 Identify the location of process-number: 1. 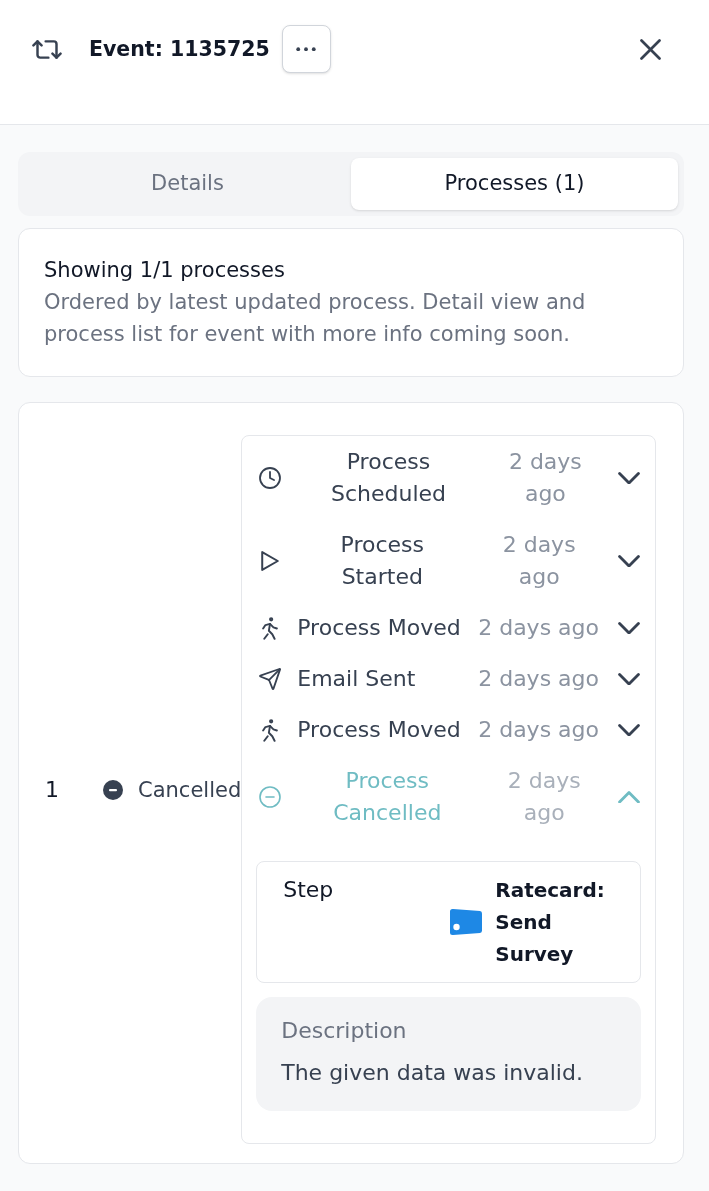
(52, 789).